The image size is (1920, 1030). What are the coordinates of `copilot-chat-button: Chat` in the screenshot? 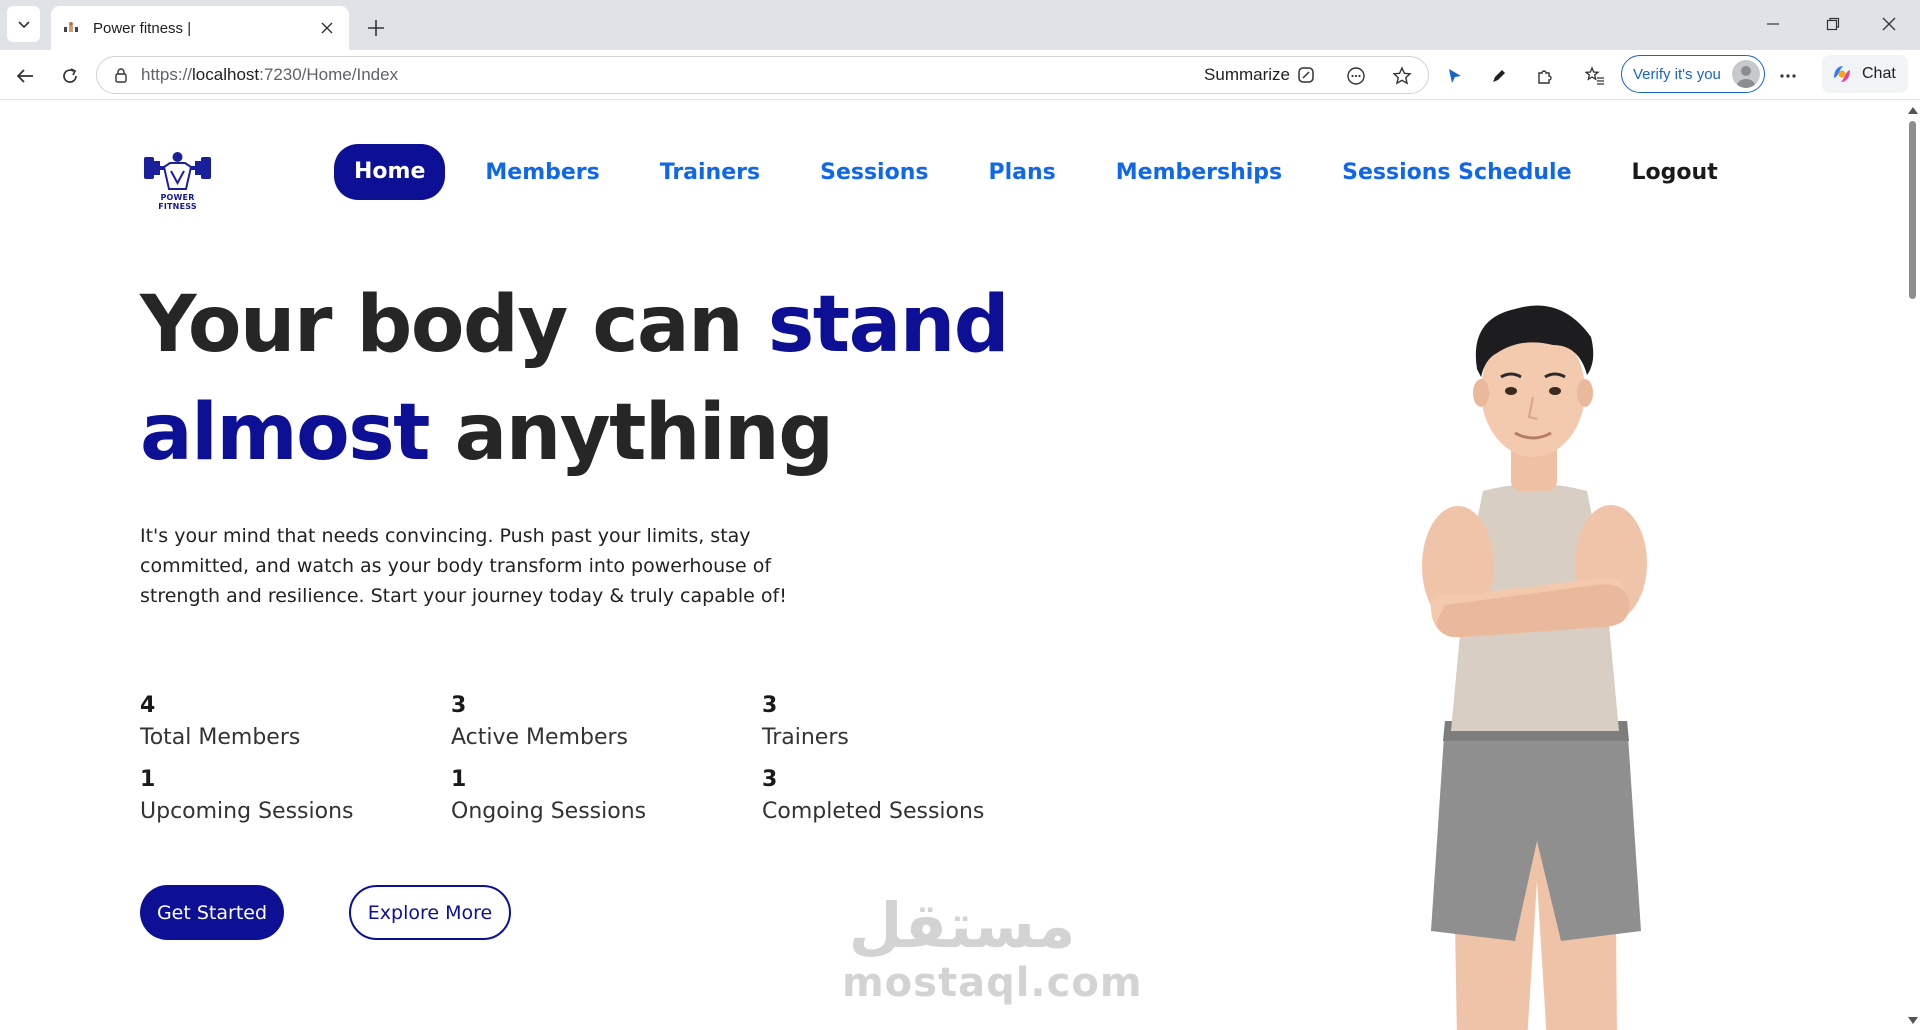 It's located at (1865, 74).